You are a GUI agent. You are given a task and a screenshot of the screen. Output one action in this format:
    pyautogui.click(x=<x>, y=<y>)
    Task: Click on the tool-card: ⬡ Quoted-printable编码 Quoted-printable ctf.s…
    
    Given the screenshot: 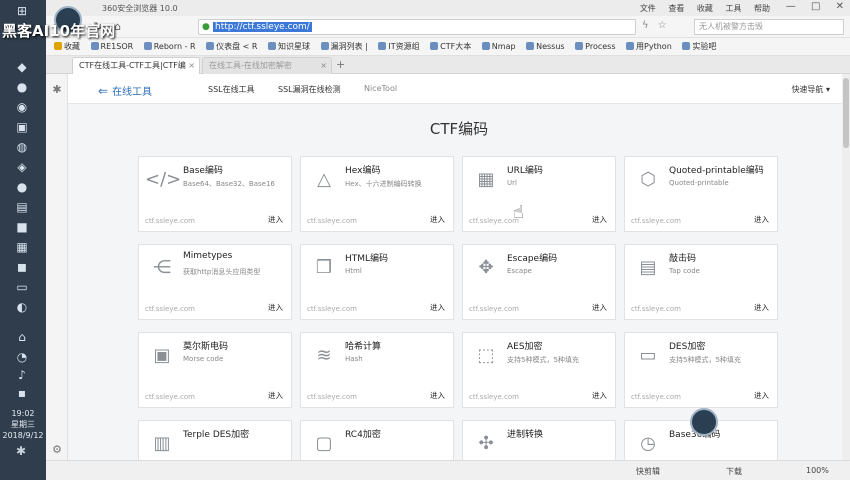 What is the action you would take?
    pyautogui.click(x=701, y=194)
    